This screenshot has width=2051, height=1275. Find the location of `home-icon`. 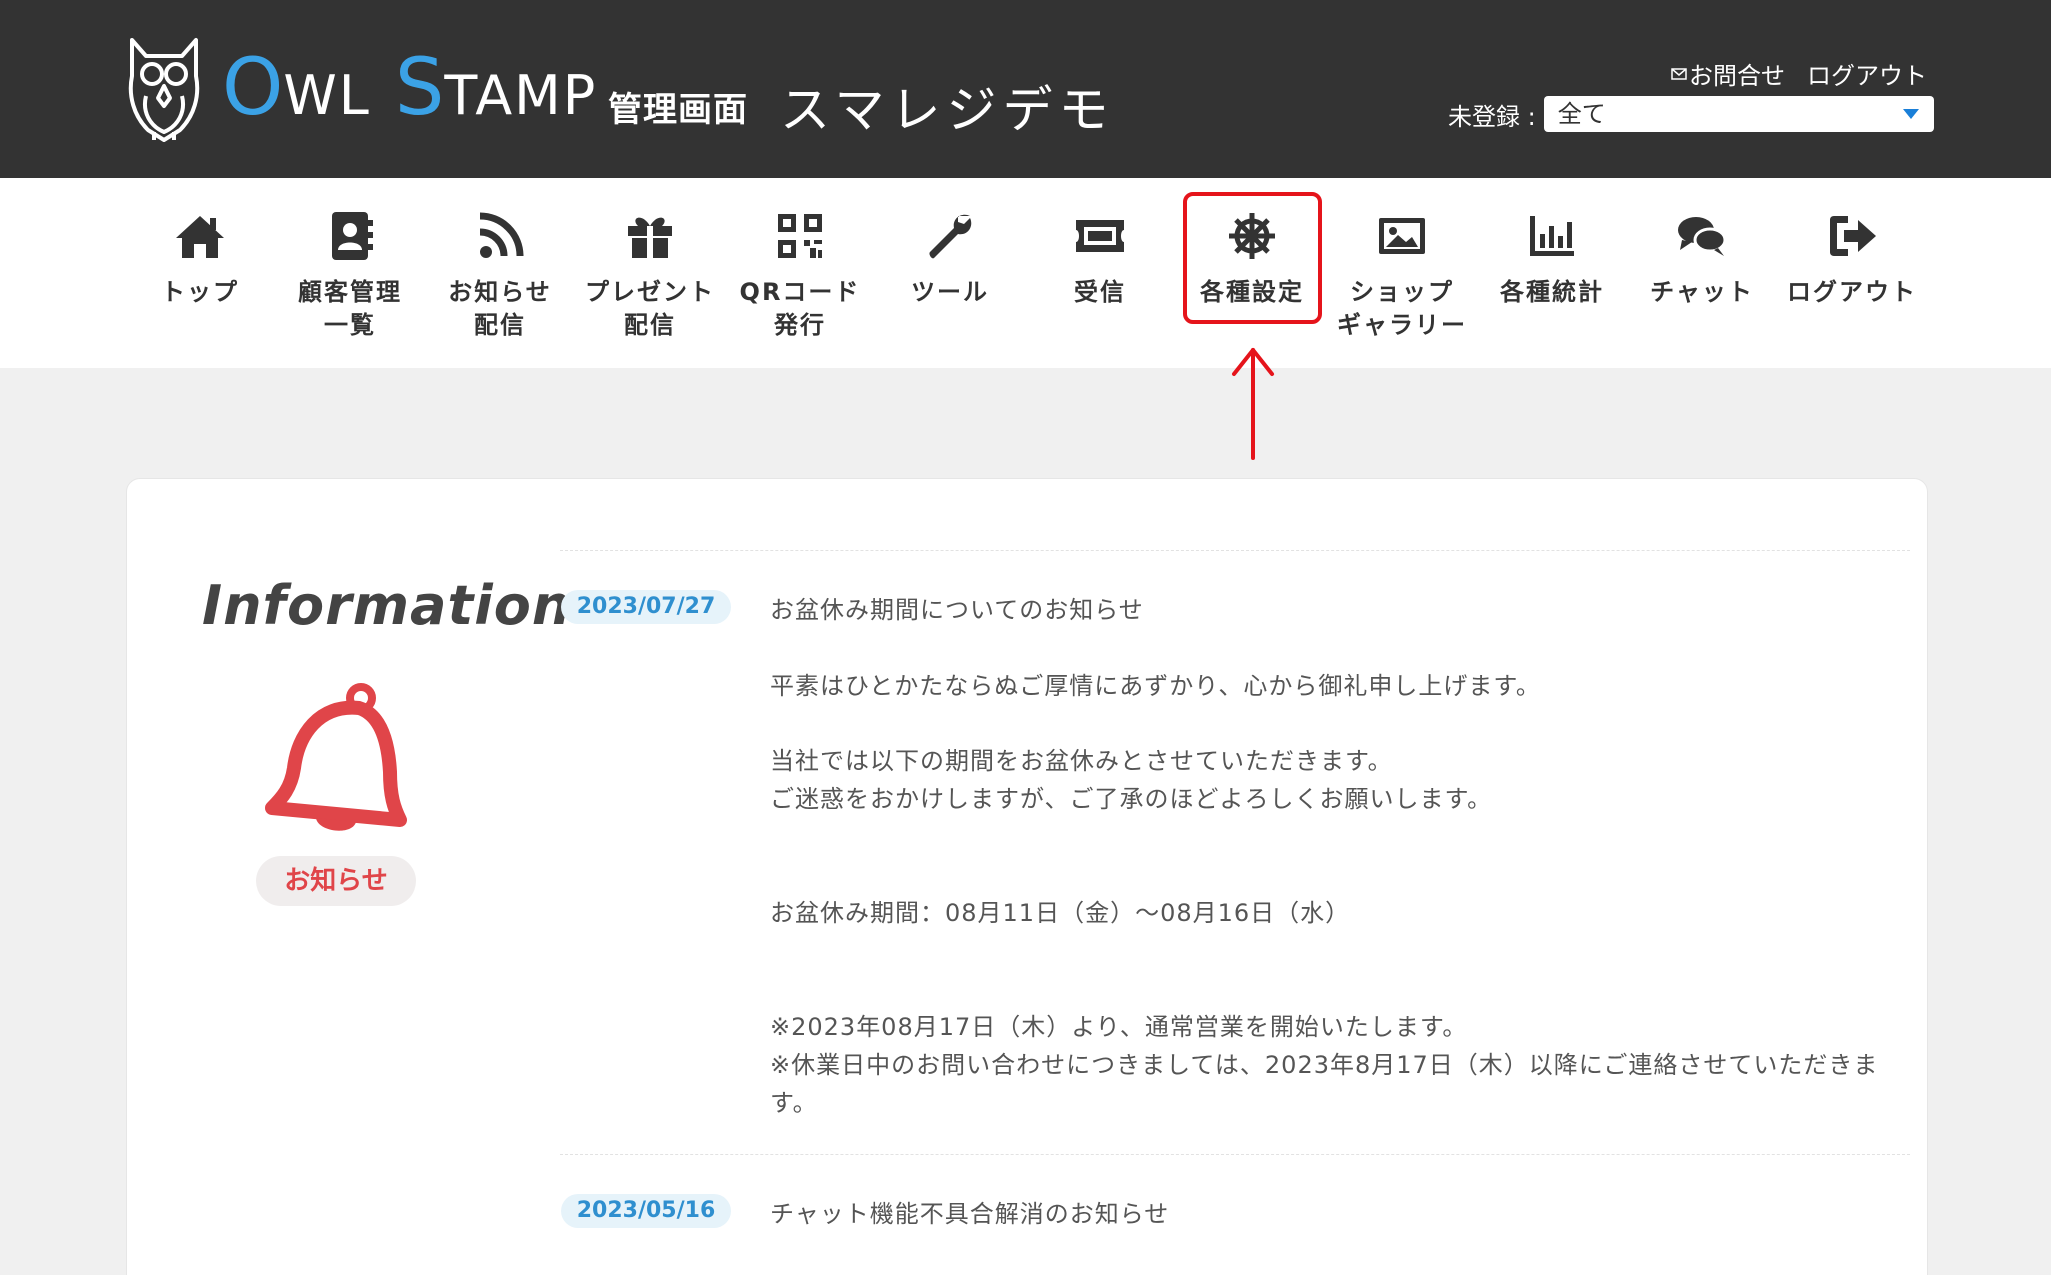

home-icon is located at coordinates (200, 237).